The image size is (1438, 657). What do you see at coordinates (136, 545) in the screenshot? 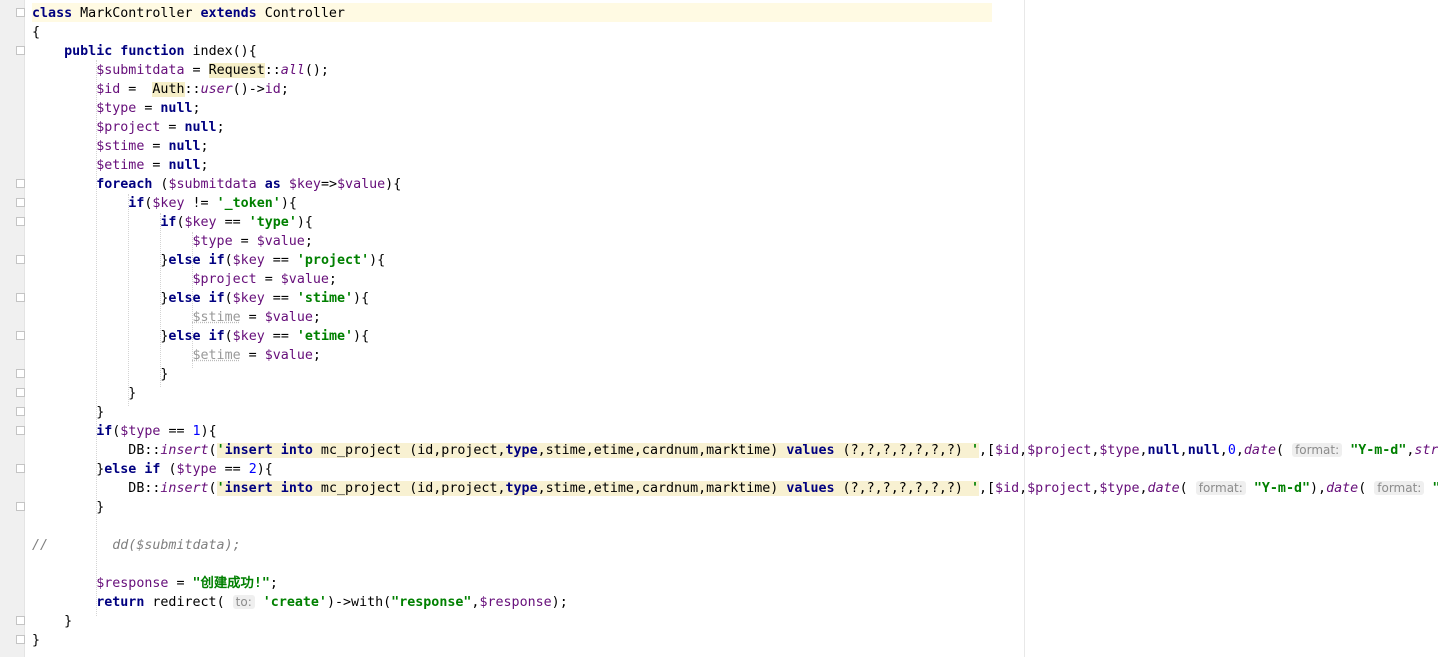
I see `code-line: // dd($submitdata);` at bounding box center [136, 545].